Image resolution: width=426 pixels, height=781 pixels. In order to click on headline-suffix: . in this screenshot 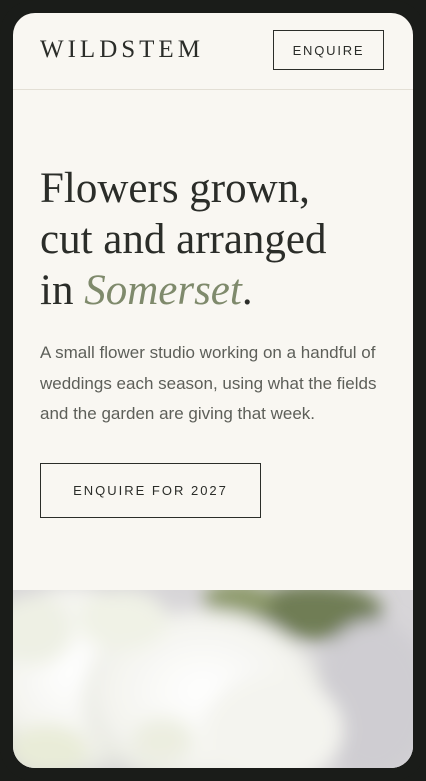, I will do `click(247, 290)`.